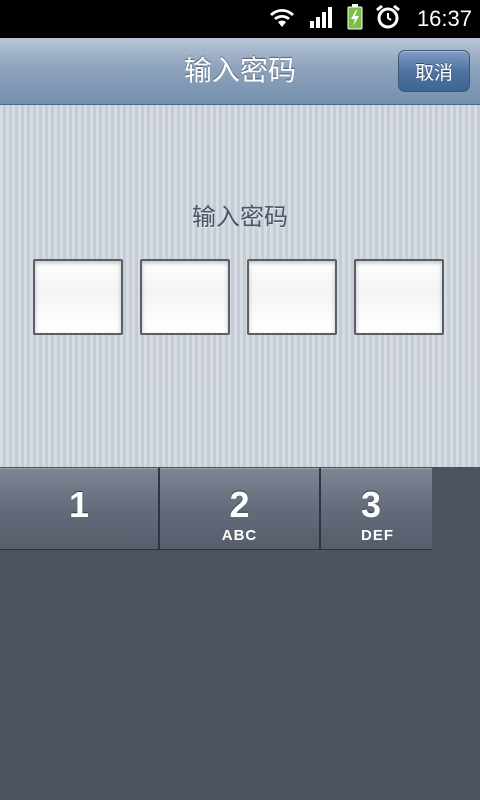 This screenshot has width=480, height=800. Describe the element at coordinates (355, 19) in the screenshot. I see `battery-charging-icon` at that location.